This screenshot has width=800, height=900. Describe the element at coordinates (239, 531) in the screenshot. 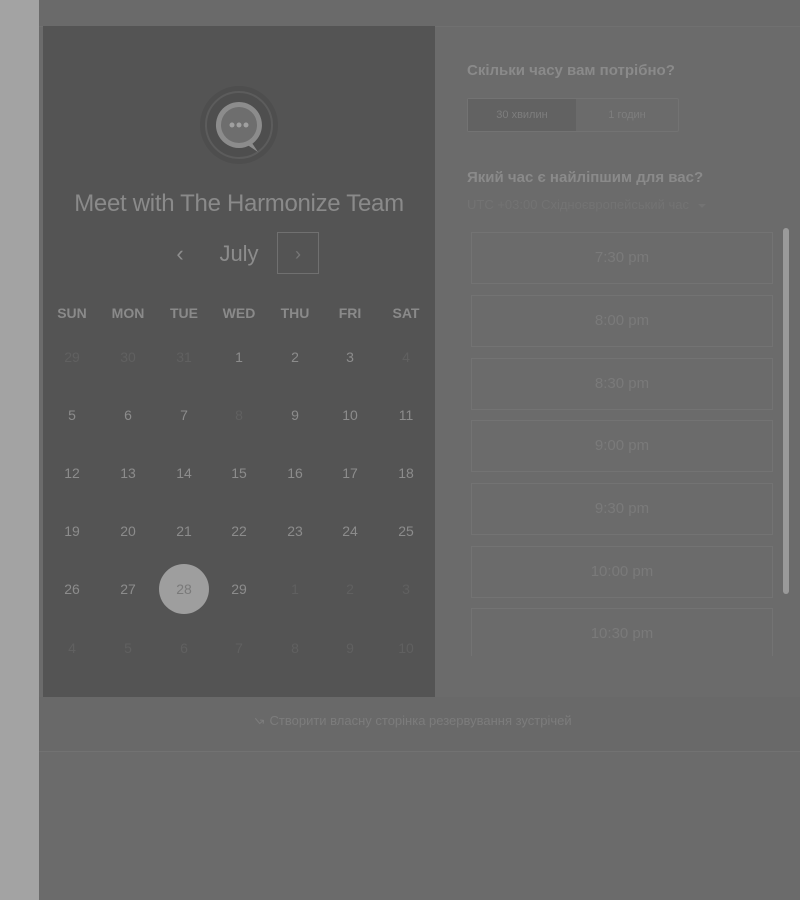

I see `calendar-day: 22` at that location.